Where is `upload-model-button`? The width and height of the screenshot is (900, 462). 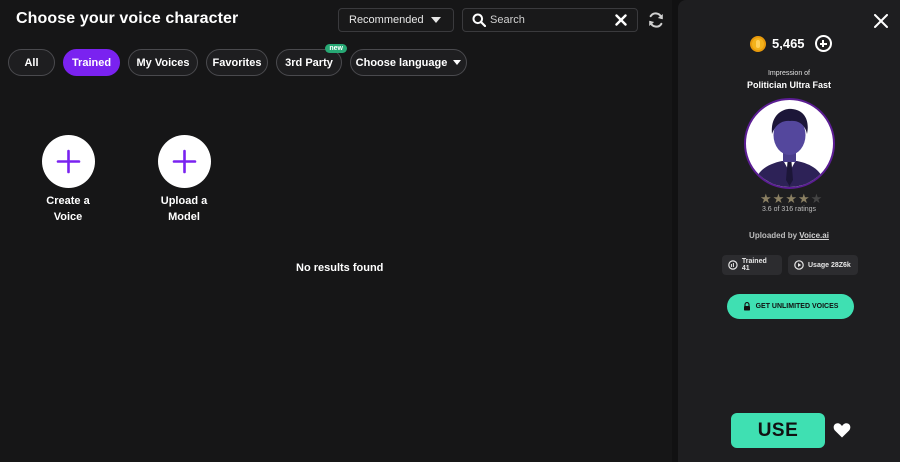
upload-model-button is located at coordinates (184, 161).